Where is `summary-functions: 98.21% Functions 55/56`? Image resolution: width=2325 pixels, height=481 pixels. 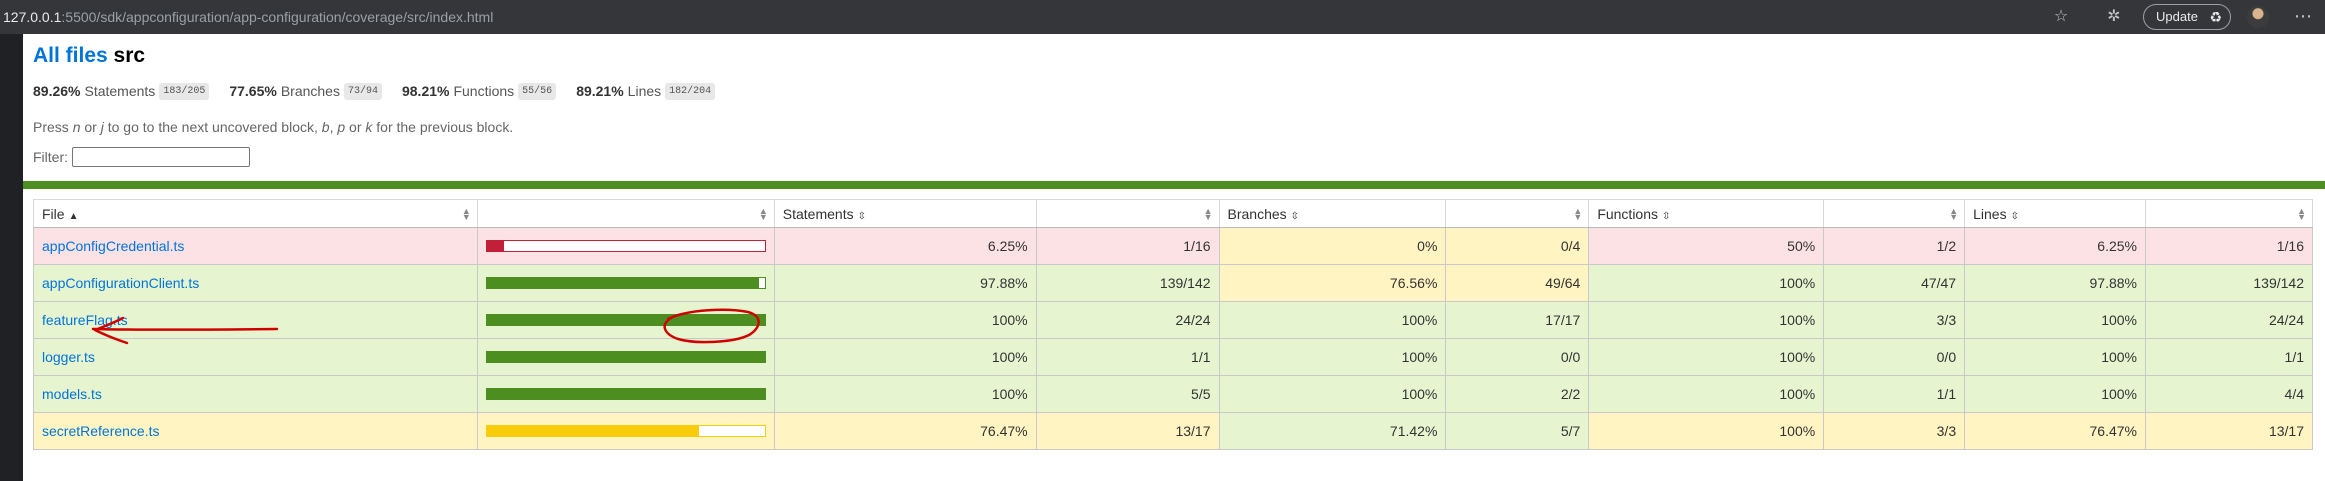 summary-functions: 98.21% Functions 55/56 is located at coordinates (479, 91).